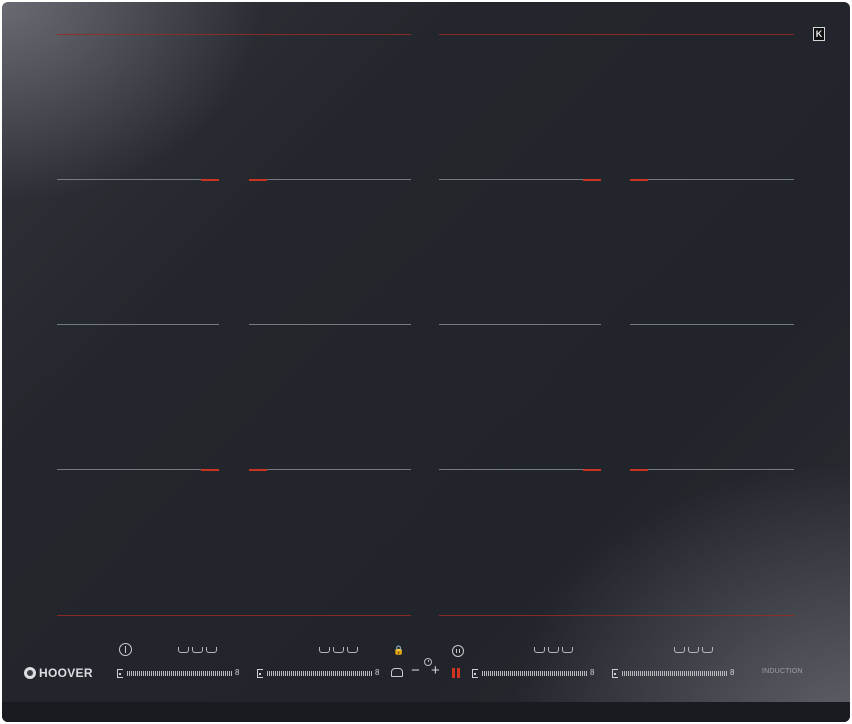 The height and width of the screenshot is (724, 852). I want to click on zone-2-power-slider: 8, so click(318, 673).